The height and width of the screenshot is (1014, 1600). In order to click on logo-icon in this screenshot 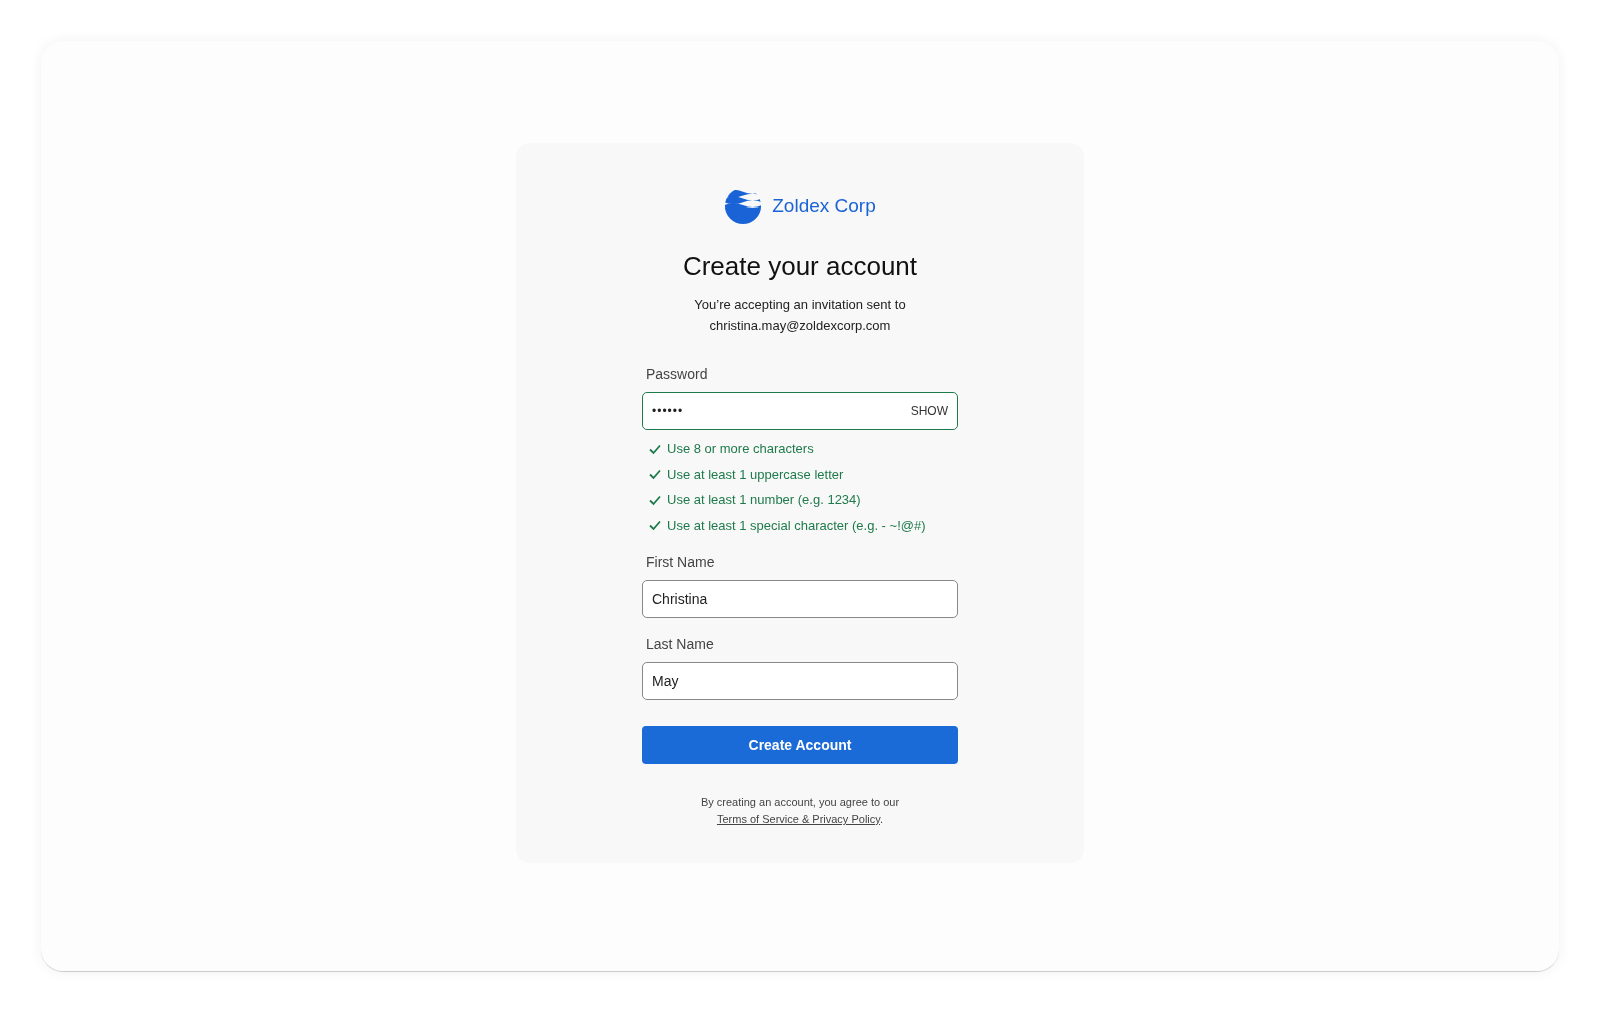, I will do `click(743, 206)`.